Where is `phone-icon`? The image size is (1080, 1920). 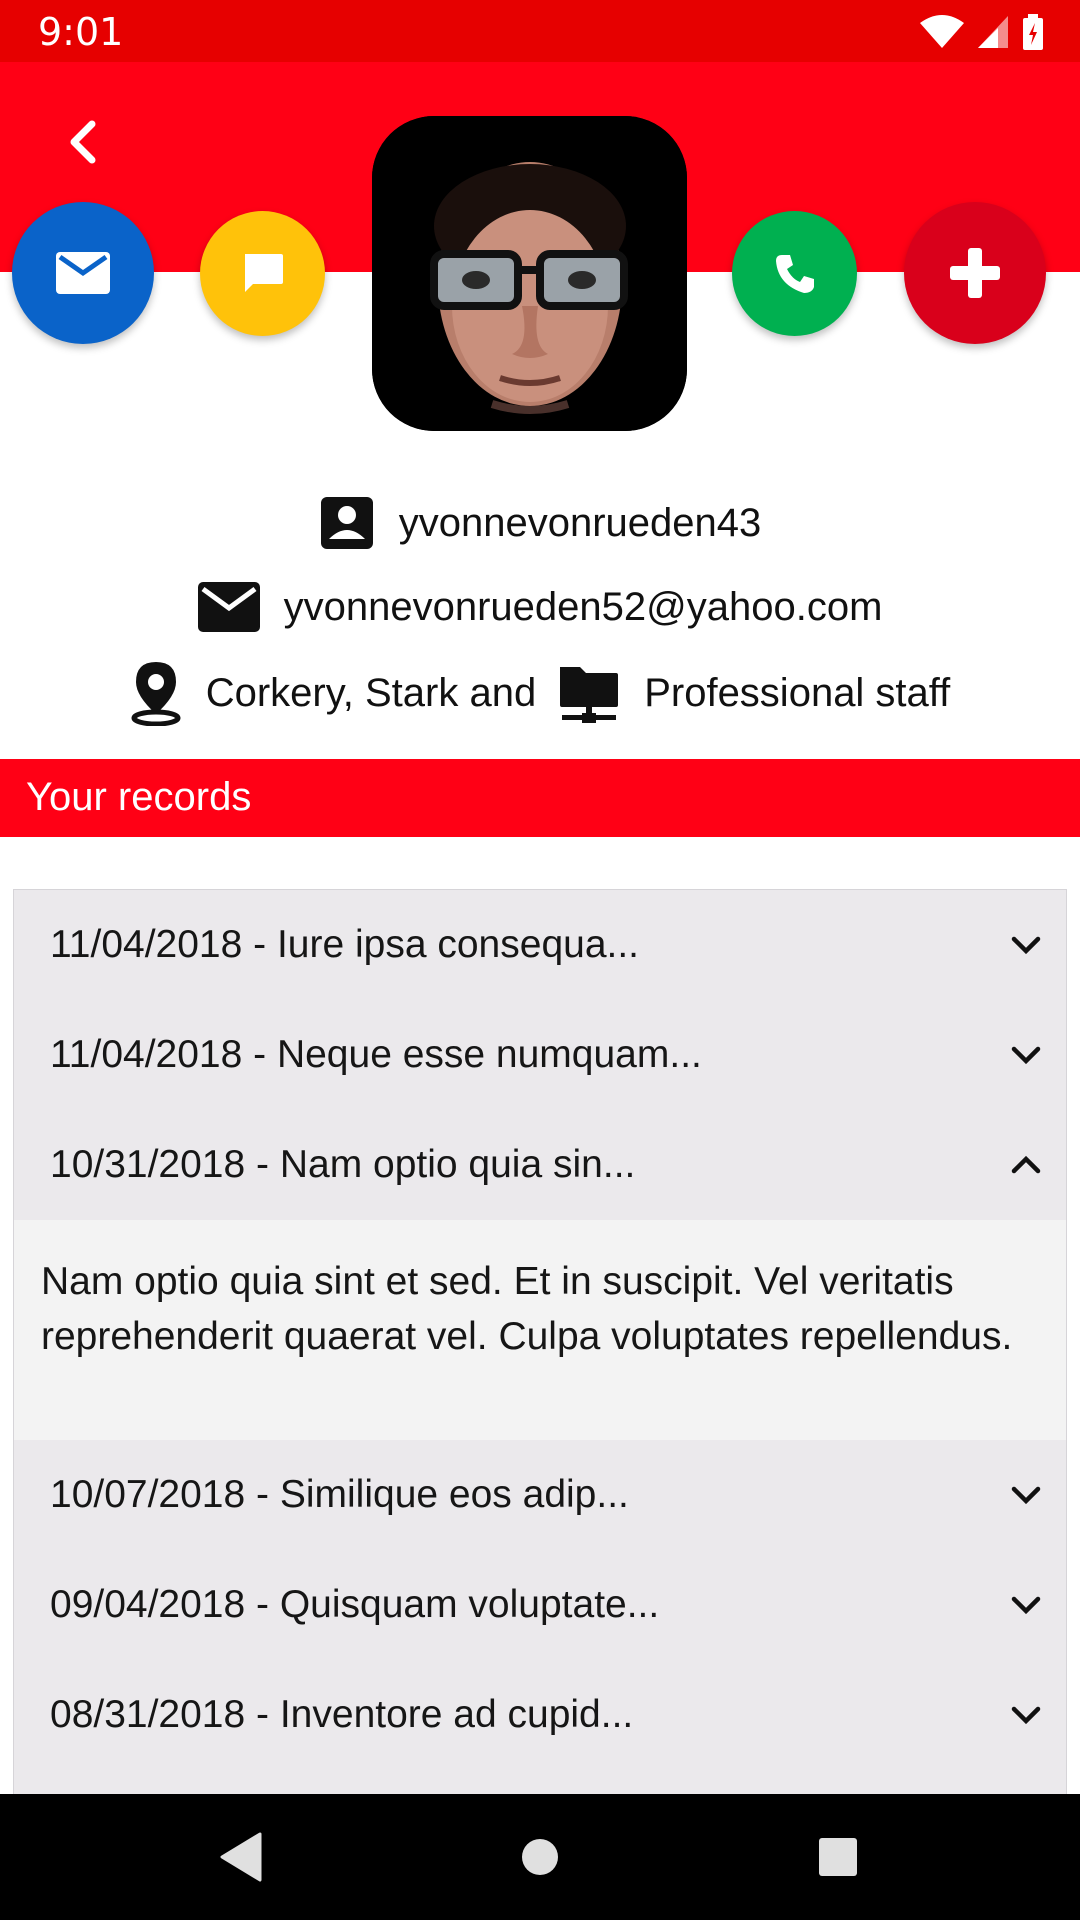
phone-icon is located at coordinates (794, 273).